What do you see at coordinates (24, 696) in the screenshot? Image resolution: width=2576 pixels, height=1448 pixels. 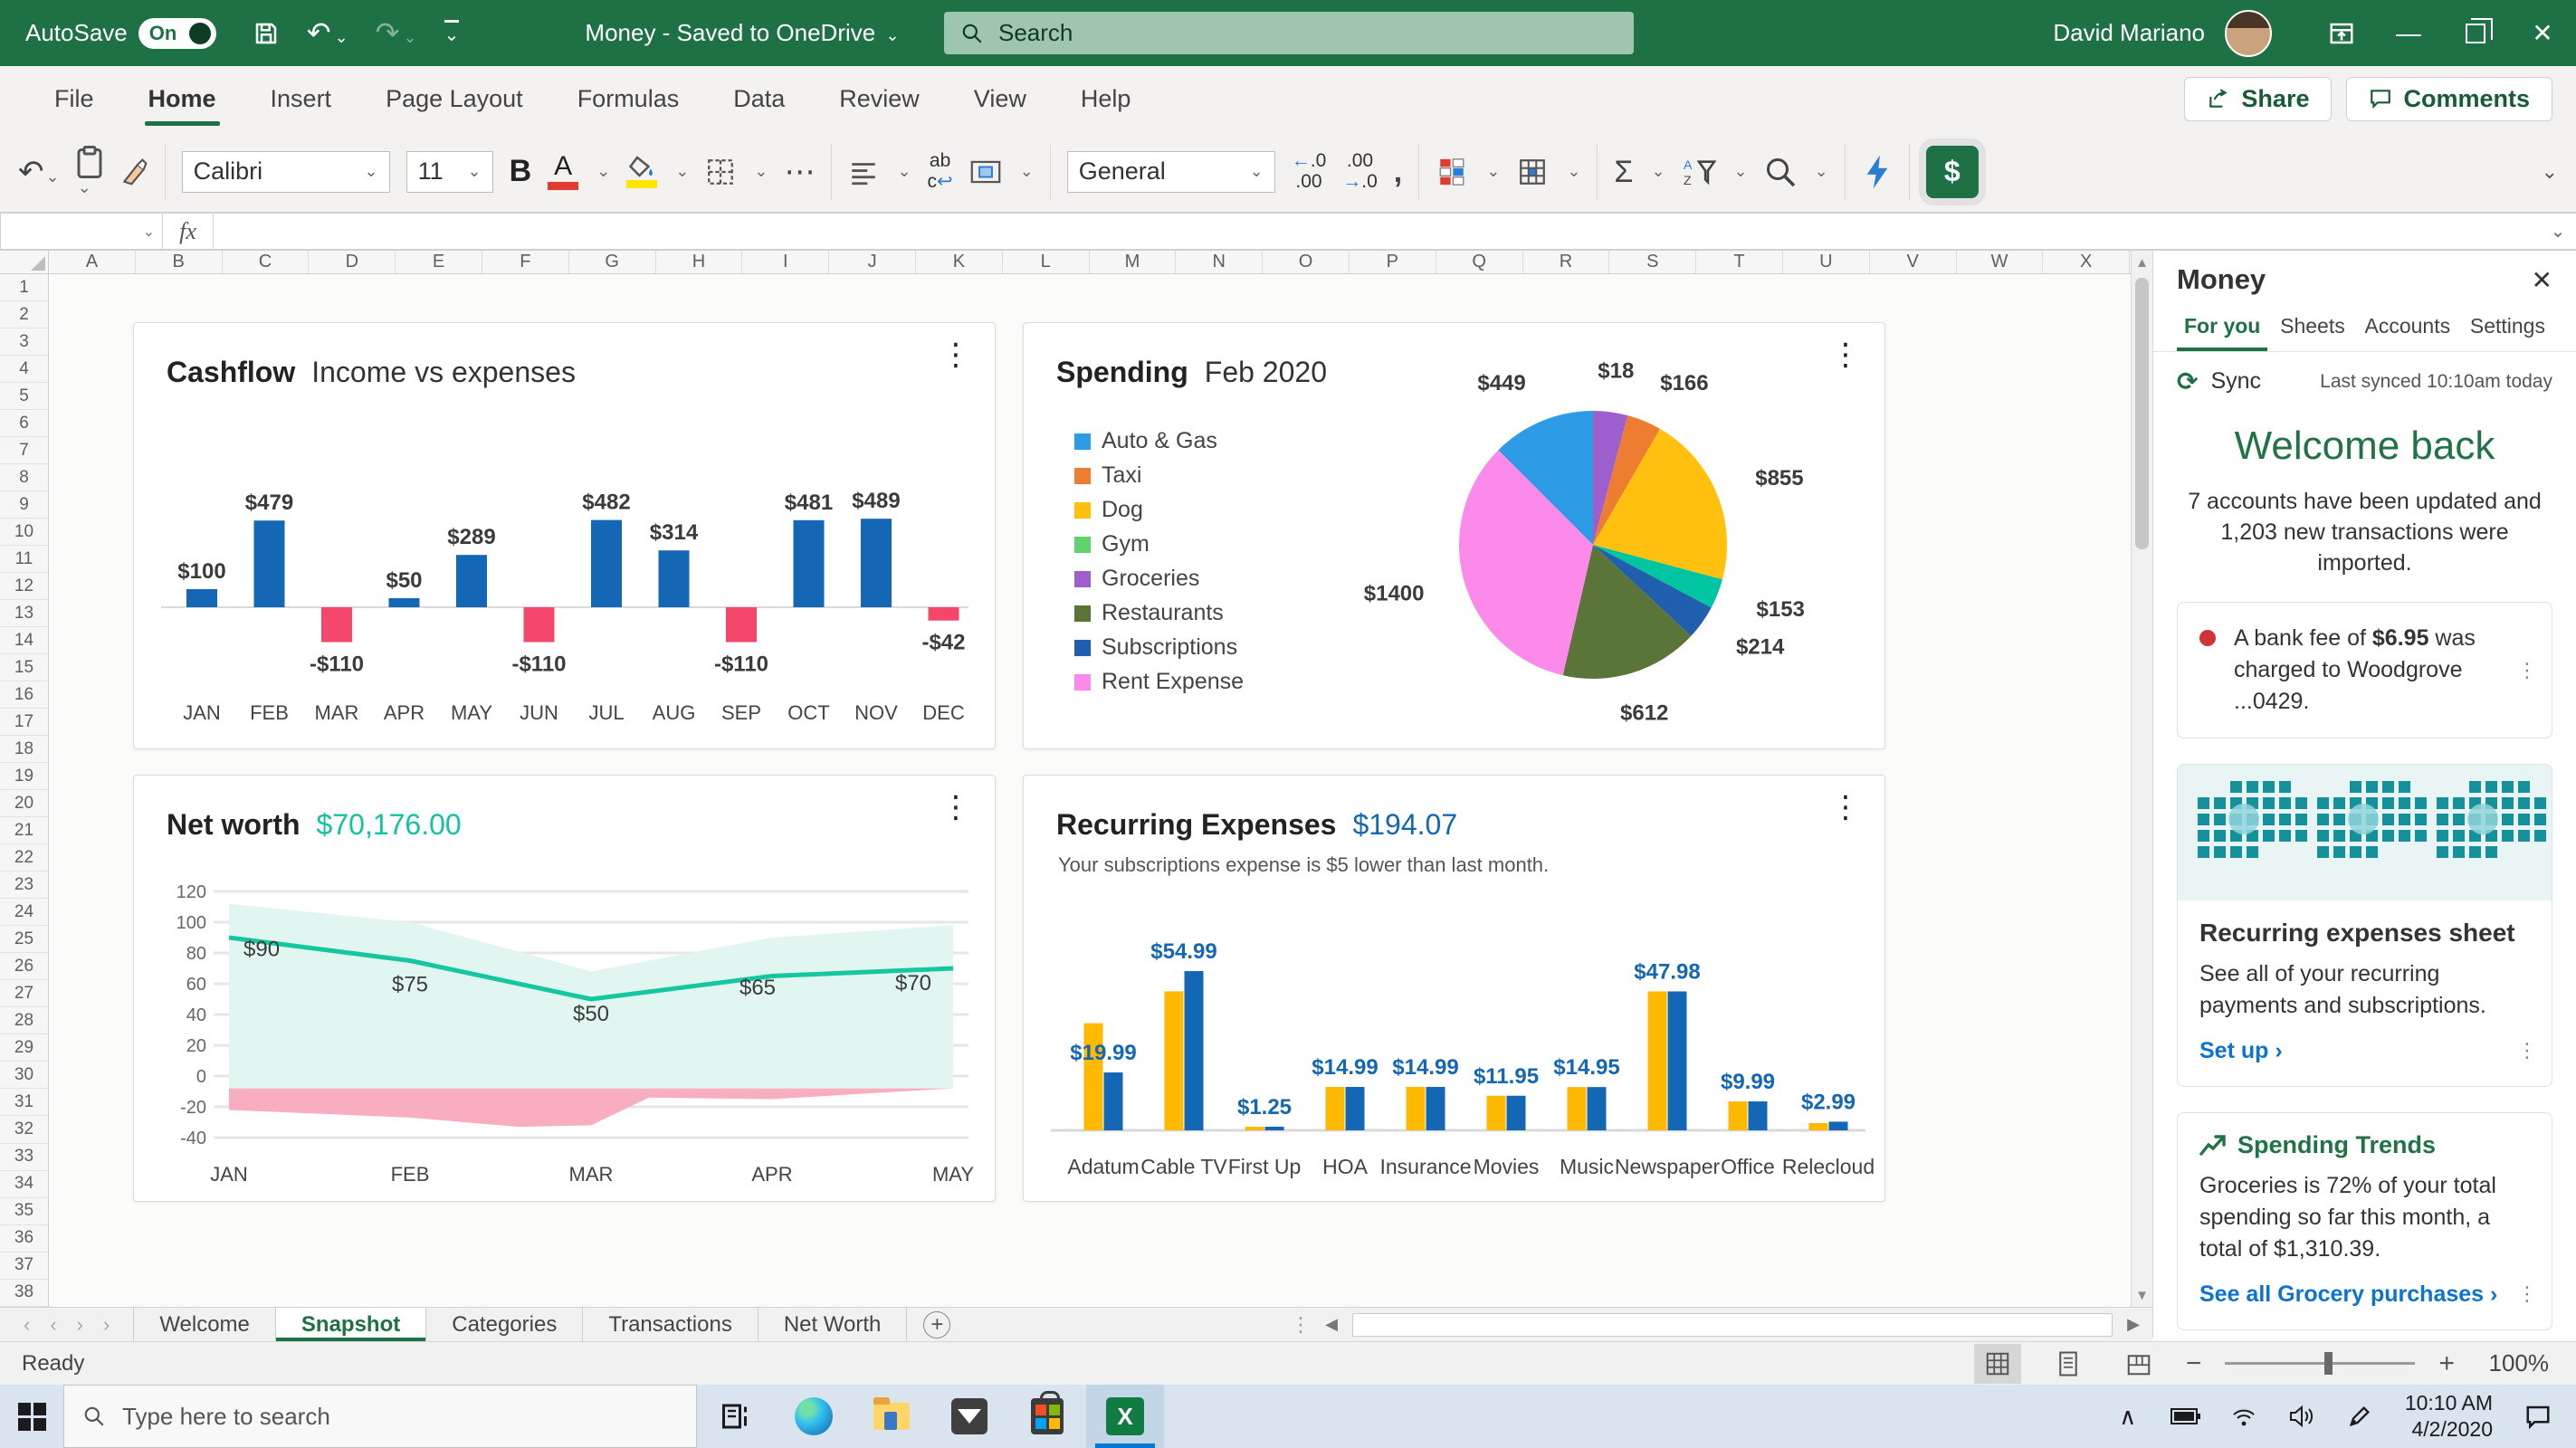 I see `row-header-16: 16` at bounding box center [24, 696].